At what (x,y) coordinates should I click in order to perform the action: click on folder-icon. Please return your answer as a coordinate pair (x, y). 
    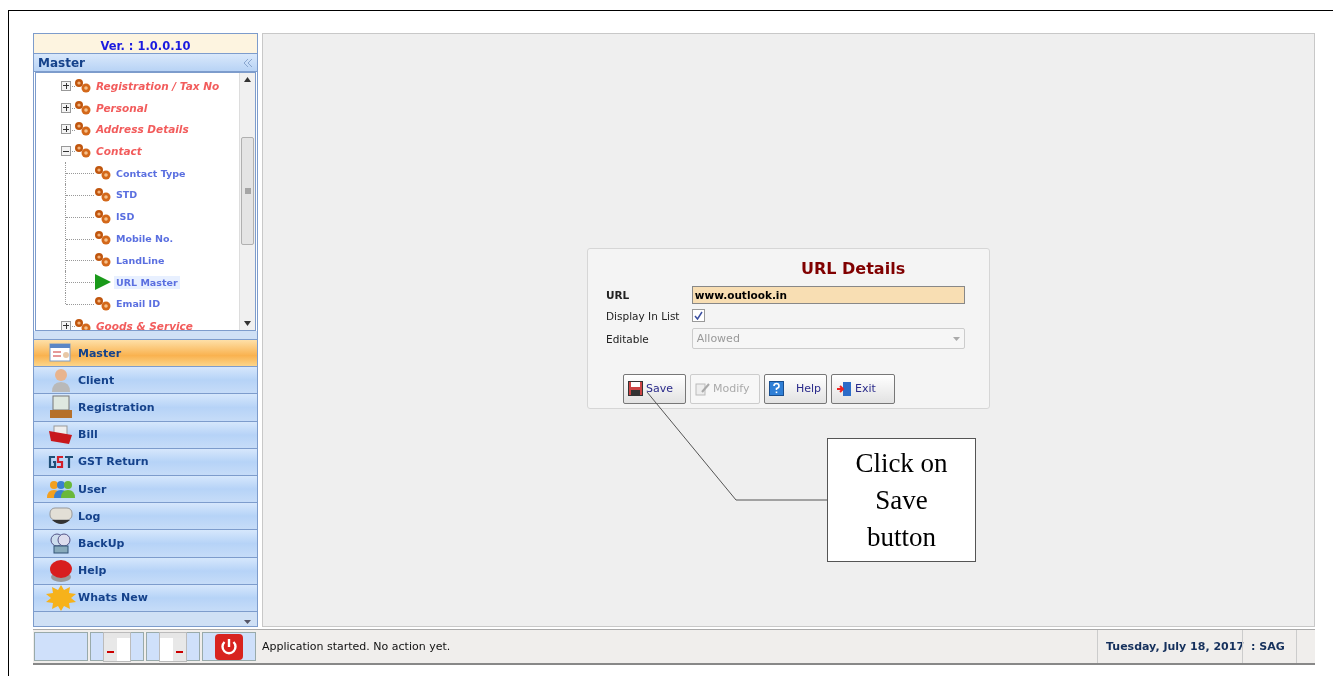
    Looking at the image, I should click on (61, 434).